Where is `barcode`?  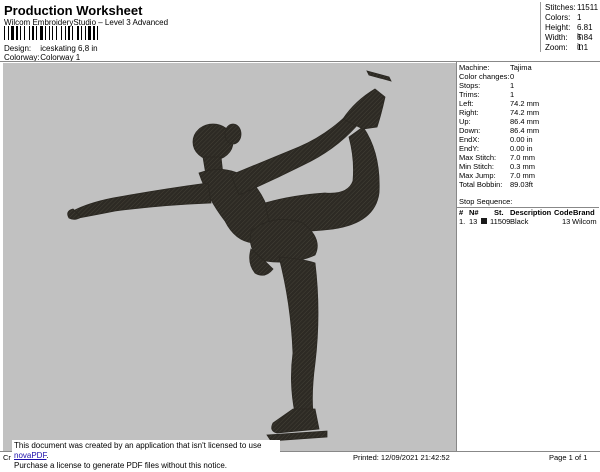 barcode is located at coordinates (51, 33).